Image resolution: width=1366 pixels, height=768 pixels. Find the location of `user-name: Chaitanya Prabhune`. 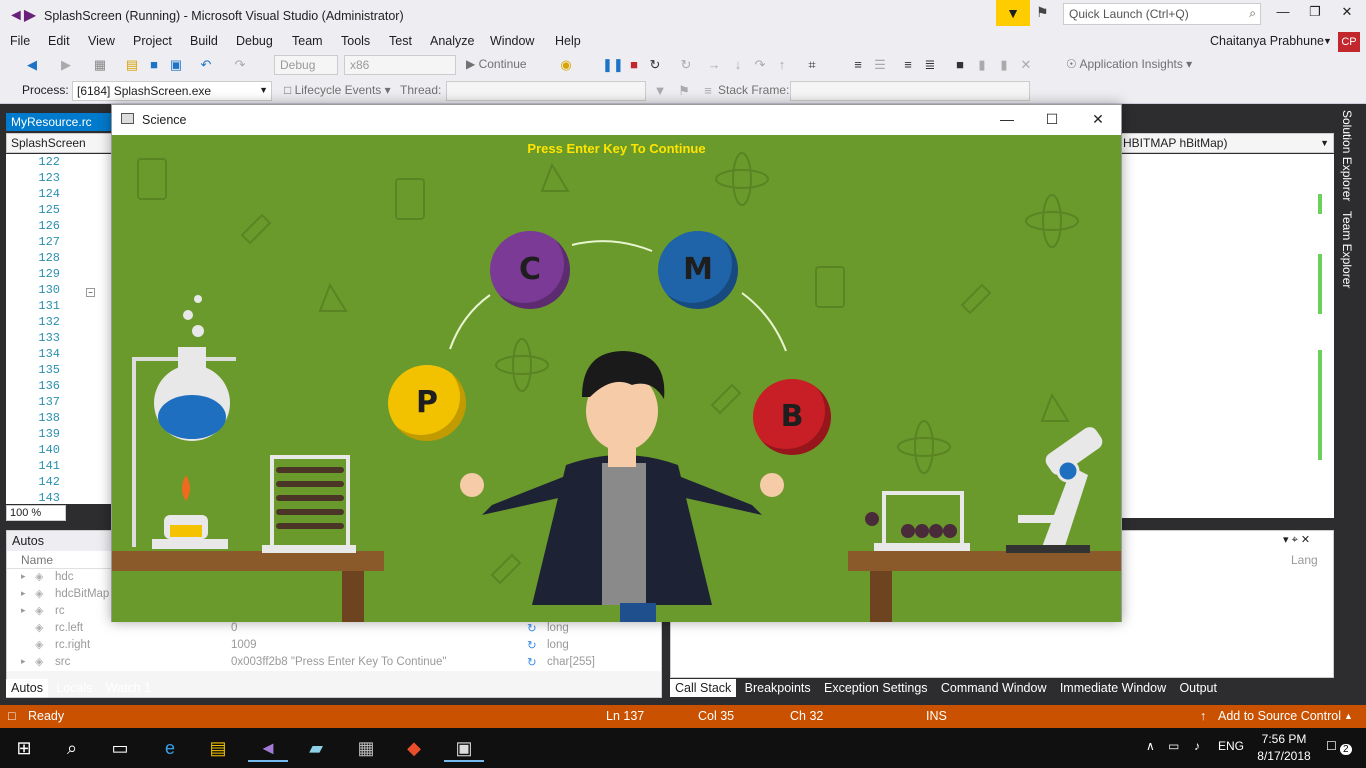

user-name: Chaitanya Prabhune is located at coordinates (1267, 41).